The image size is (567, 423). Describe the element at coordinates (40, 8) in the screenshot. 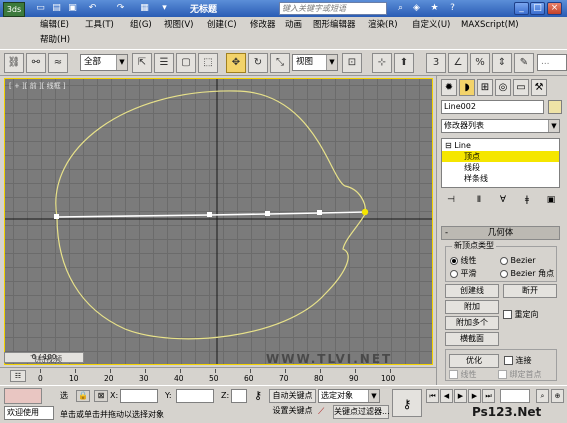

I see `new-file-icon: ▭` at that location.